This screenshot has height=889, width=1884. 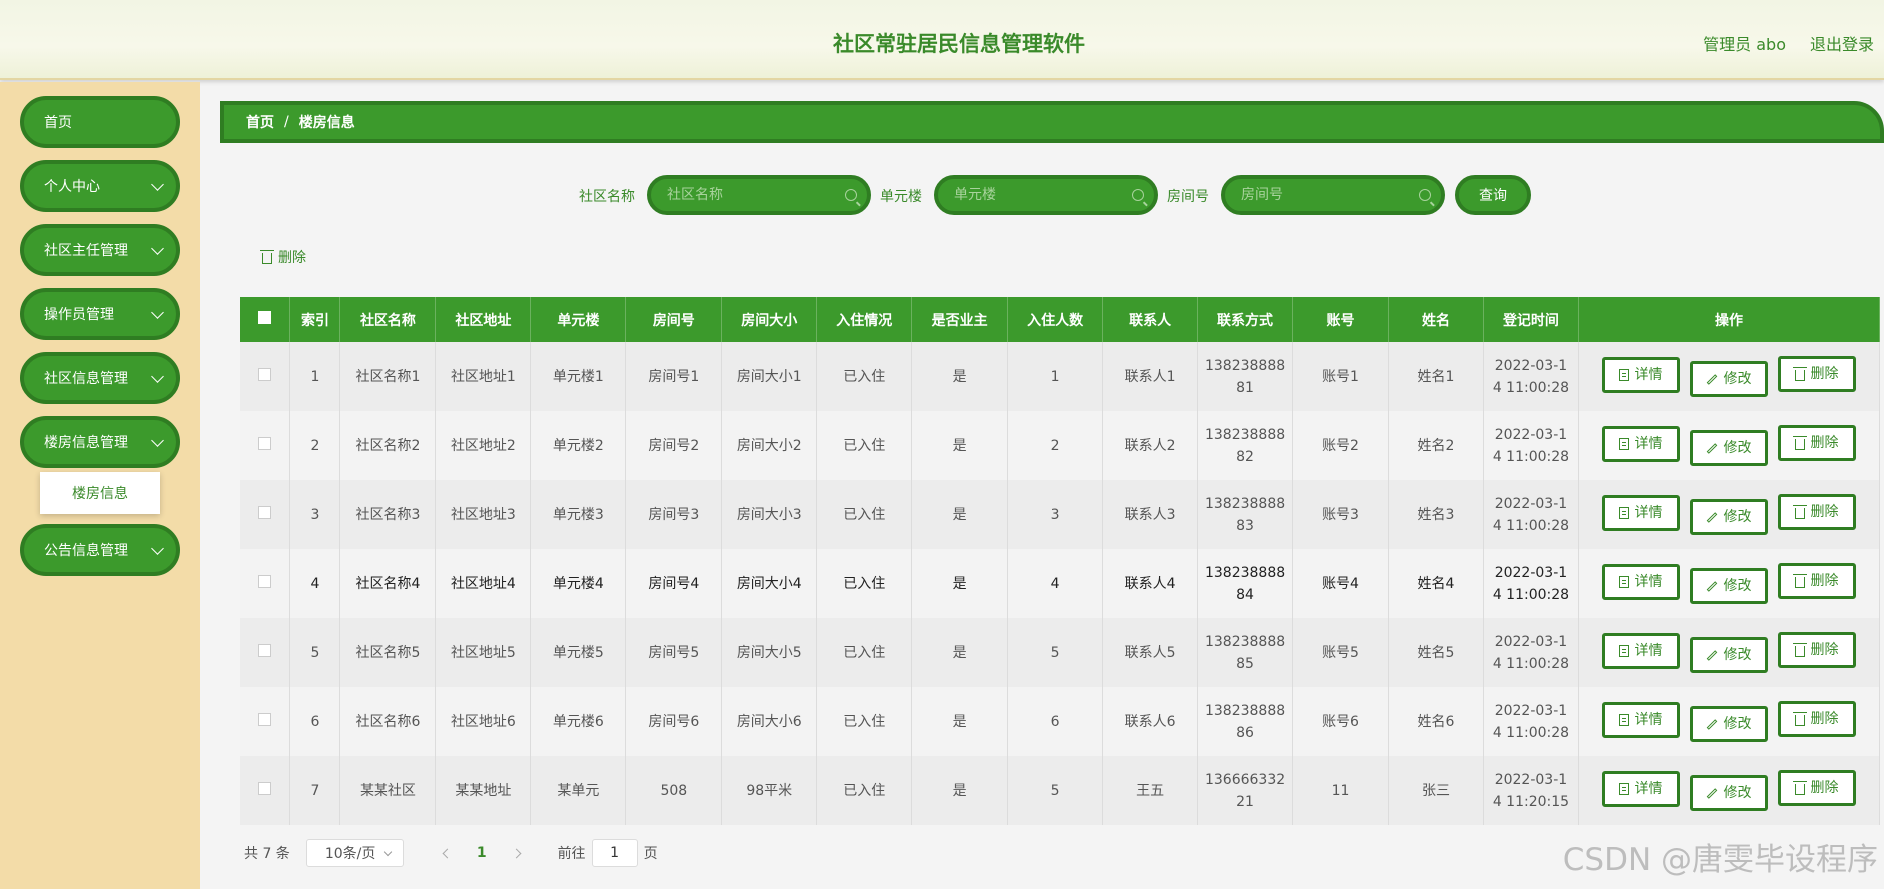 I want to click on community-search-box, so click(x=759, y=195).